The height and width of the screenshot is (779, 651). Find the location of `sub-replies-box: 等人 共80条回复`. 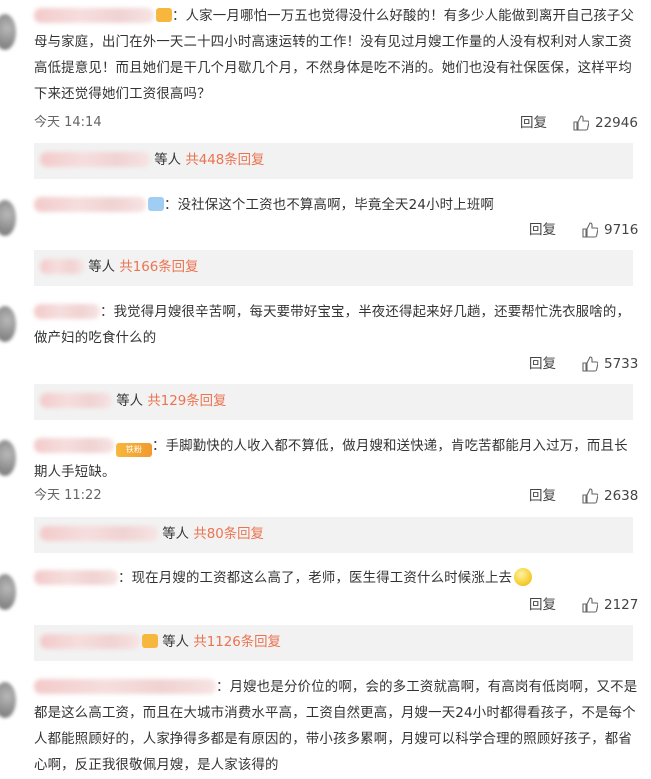

sub-replies-box: 等人 共80条回复 is located at coordinates (333, 535).